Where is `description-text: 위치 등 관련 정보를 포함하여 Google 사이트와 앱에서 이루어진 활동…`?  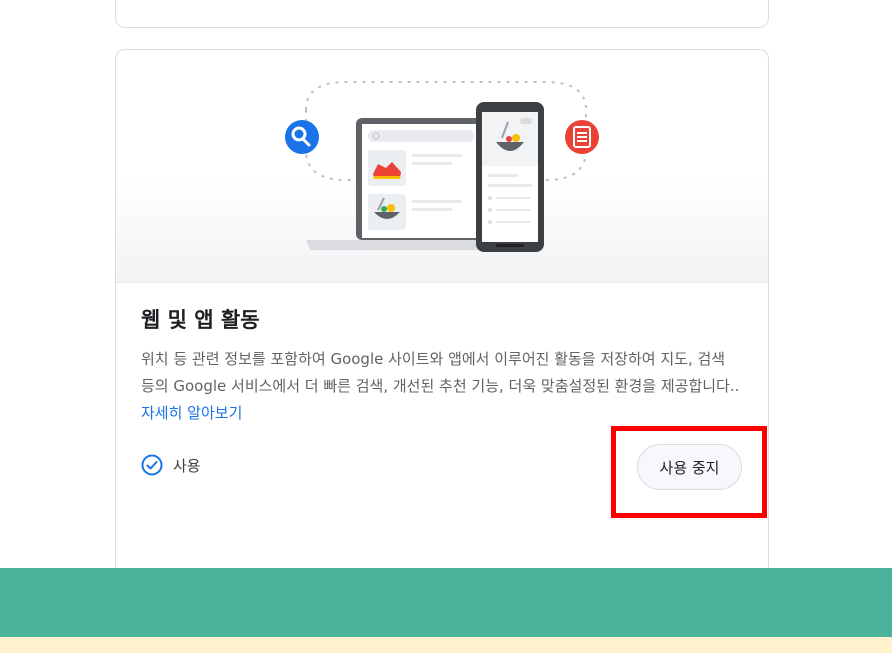 description-text: 위치 등 관련 정보를 포함하여 Google 사이트와 앱에서 이루어진 활동… is located at coordinates (440, 372).